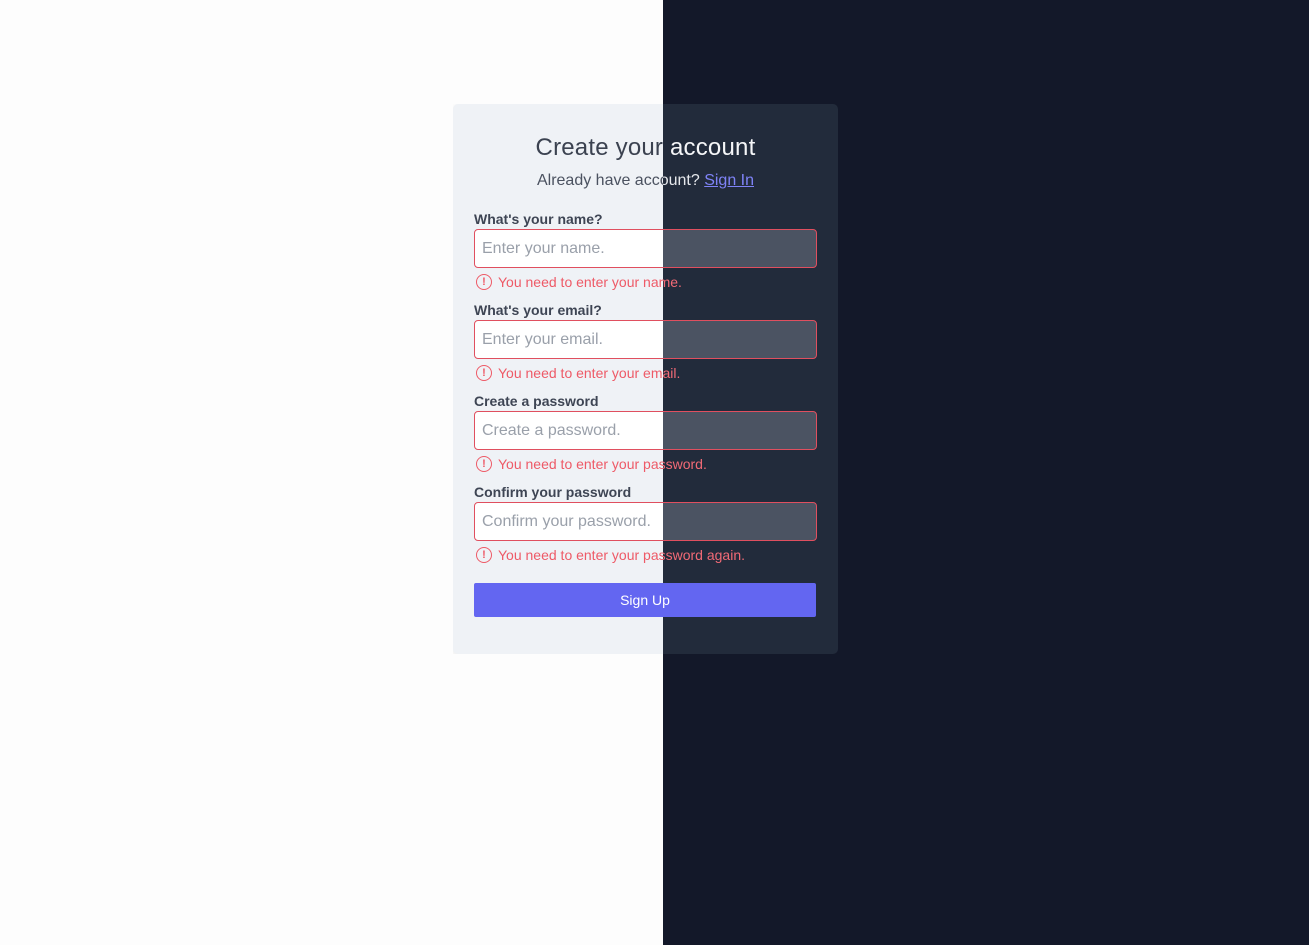 This screenshot has height=945, width=1309. What do you see at coordinates (590, 282) in the screenshot?
I see `name-error-text: You need to enter your name.` at bounding box center [590, 282].